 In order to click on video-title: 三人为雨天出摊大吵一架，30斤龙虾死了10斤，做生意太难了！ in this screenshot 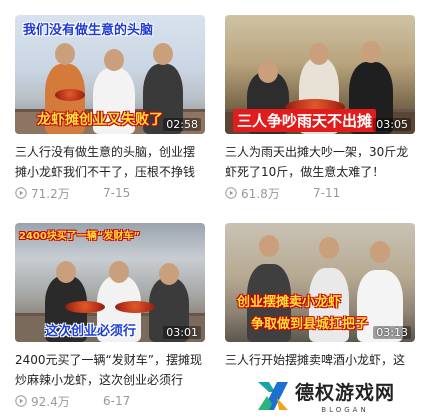, I will do `click(320, 162)`.